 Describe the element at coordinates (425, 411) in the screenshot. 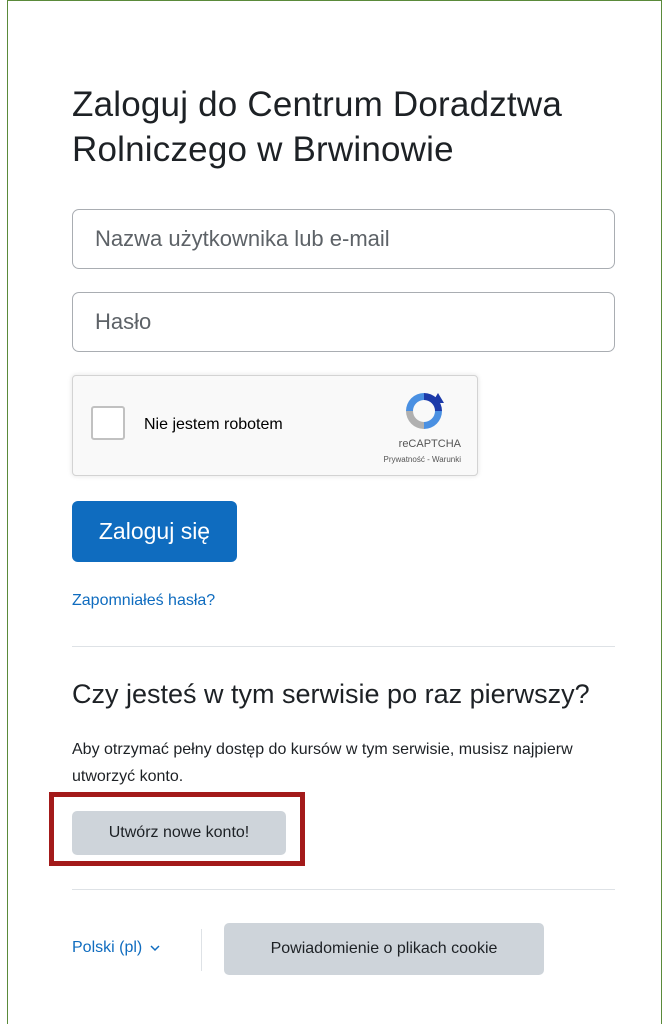

I see `recaptcha-logo-icon` at that location.